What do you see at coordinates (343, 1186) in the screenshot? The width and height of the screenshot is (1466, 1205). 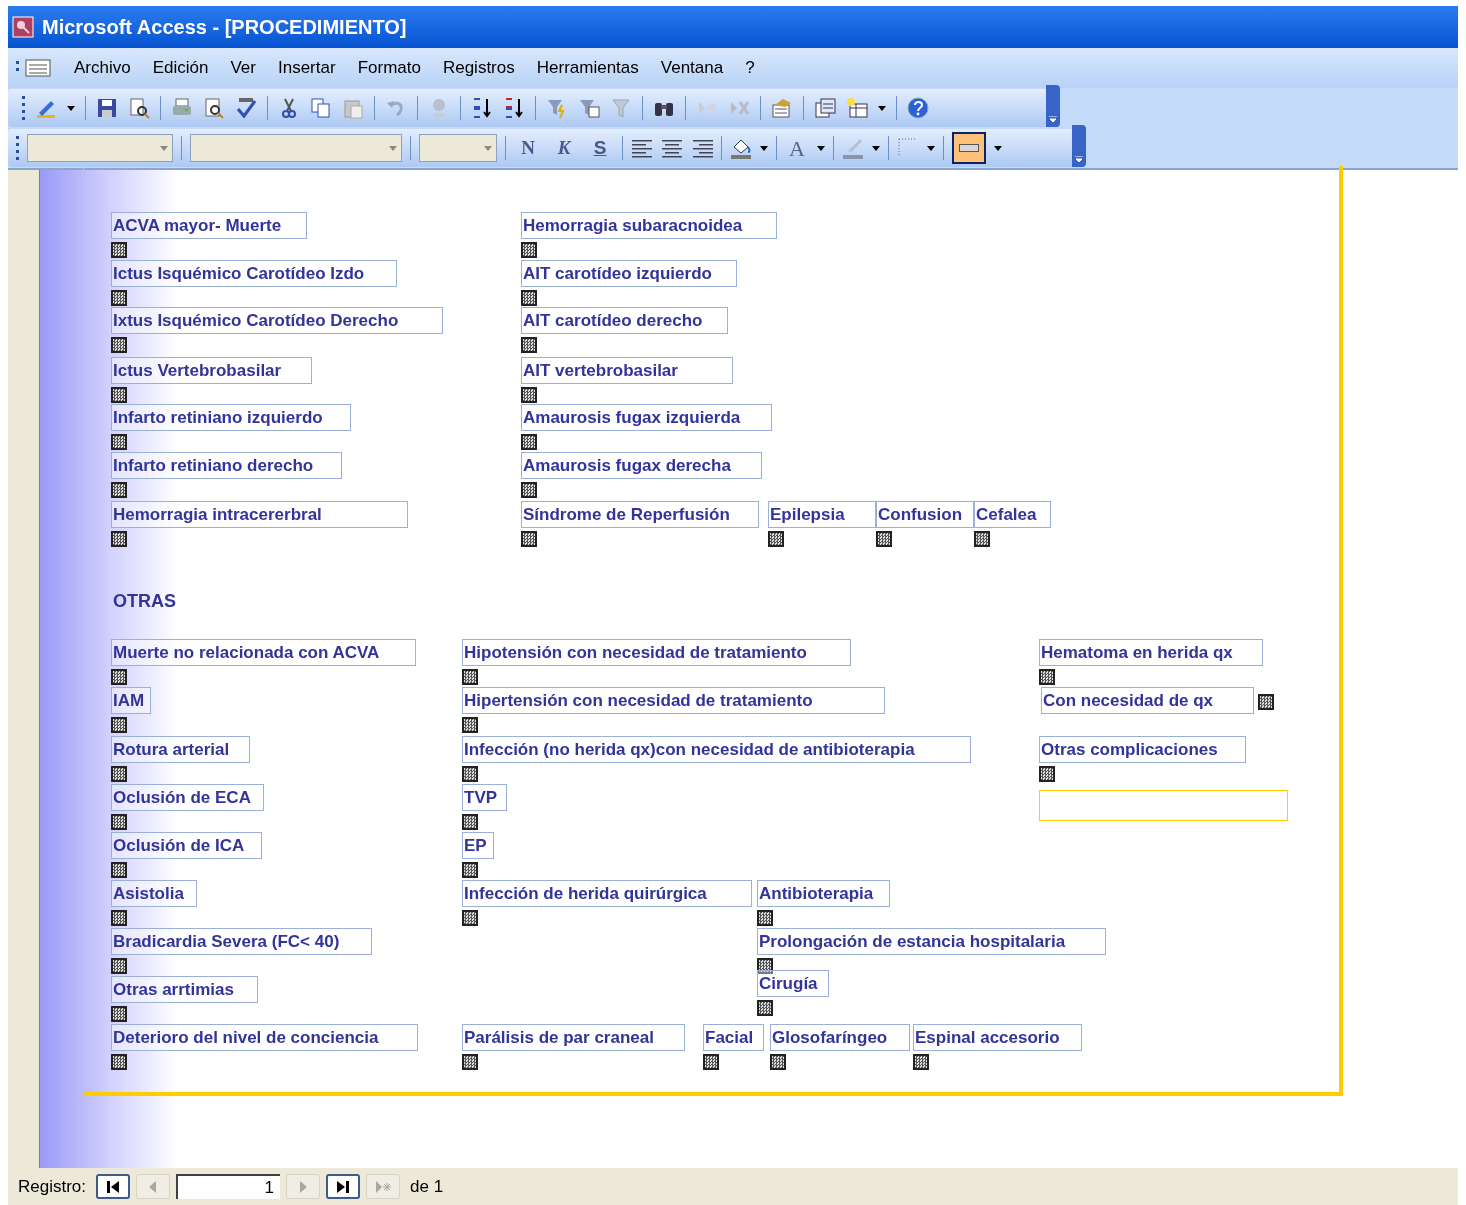 I see `last-record-button` at bounding box center [343, 1186].